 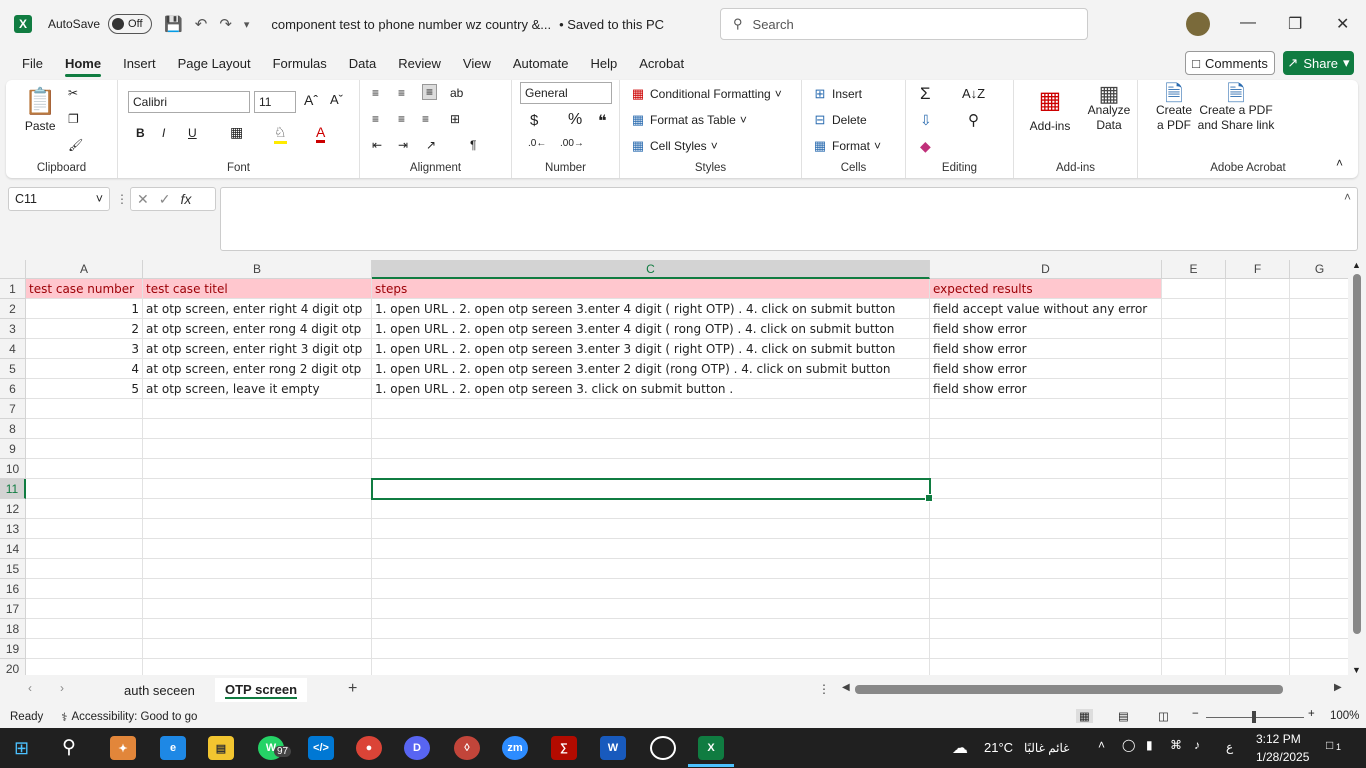 What do you see at coordinates (84, 369) in the screenshot?
I see `cell-a5: 4` at bounding box center [84, 369].